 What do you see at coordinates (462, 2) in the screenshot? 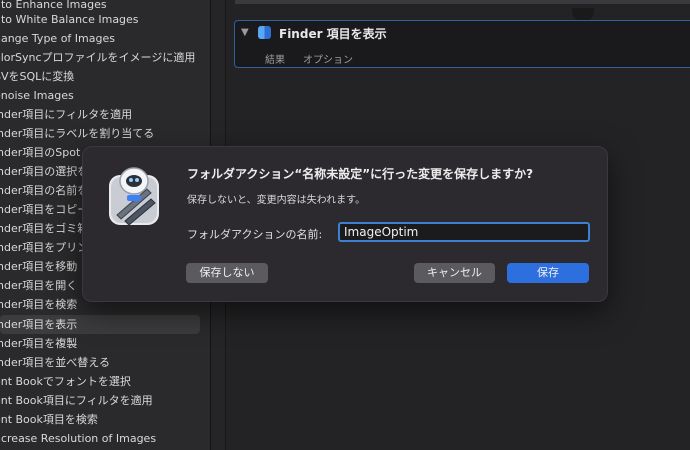
I see `previous-action-edge` at bounding box center [462, 2].